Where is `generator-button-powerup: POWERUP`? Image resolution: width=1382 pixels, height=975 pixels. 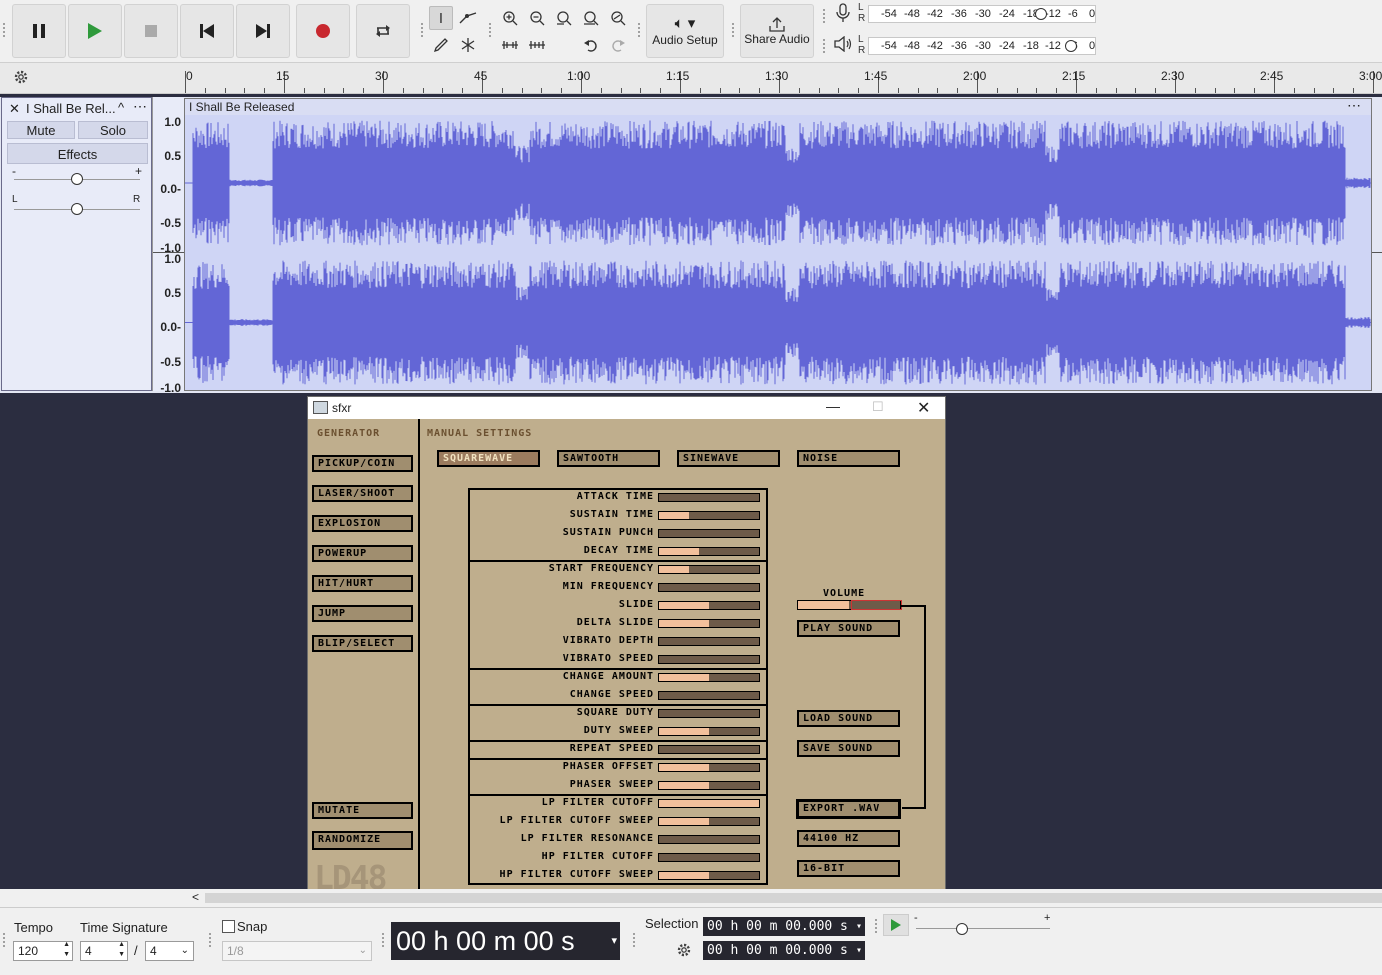
generator-button-powerup: POWERUP is located at coordinates (362, 553).